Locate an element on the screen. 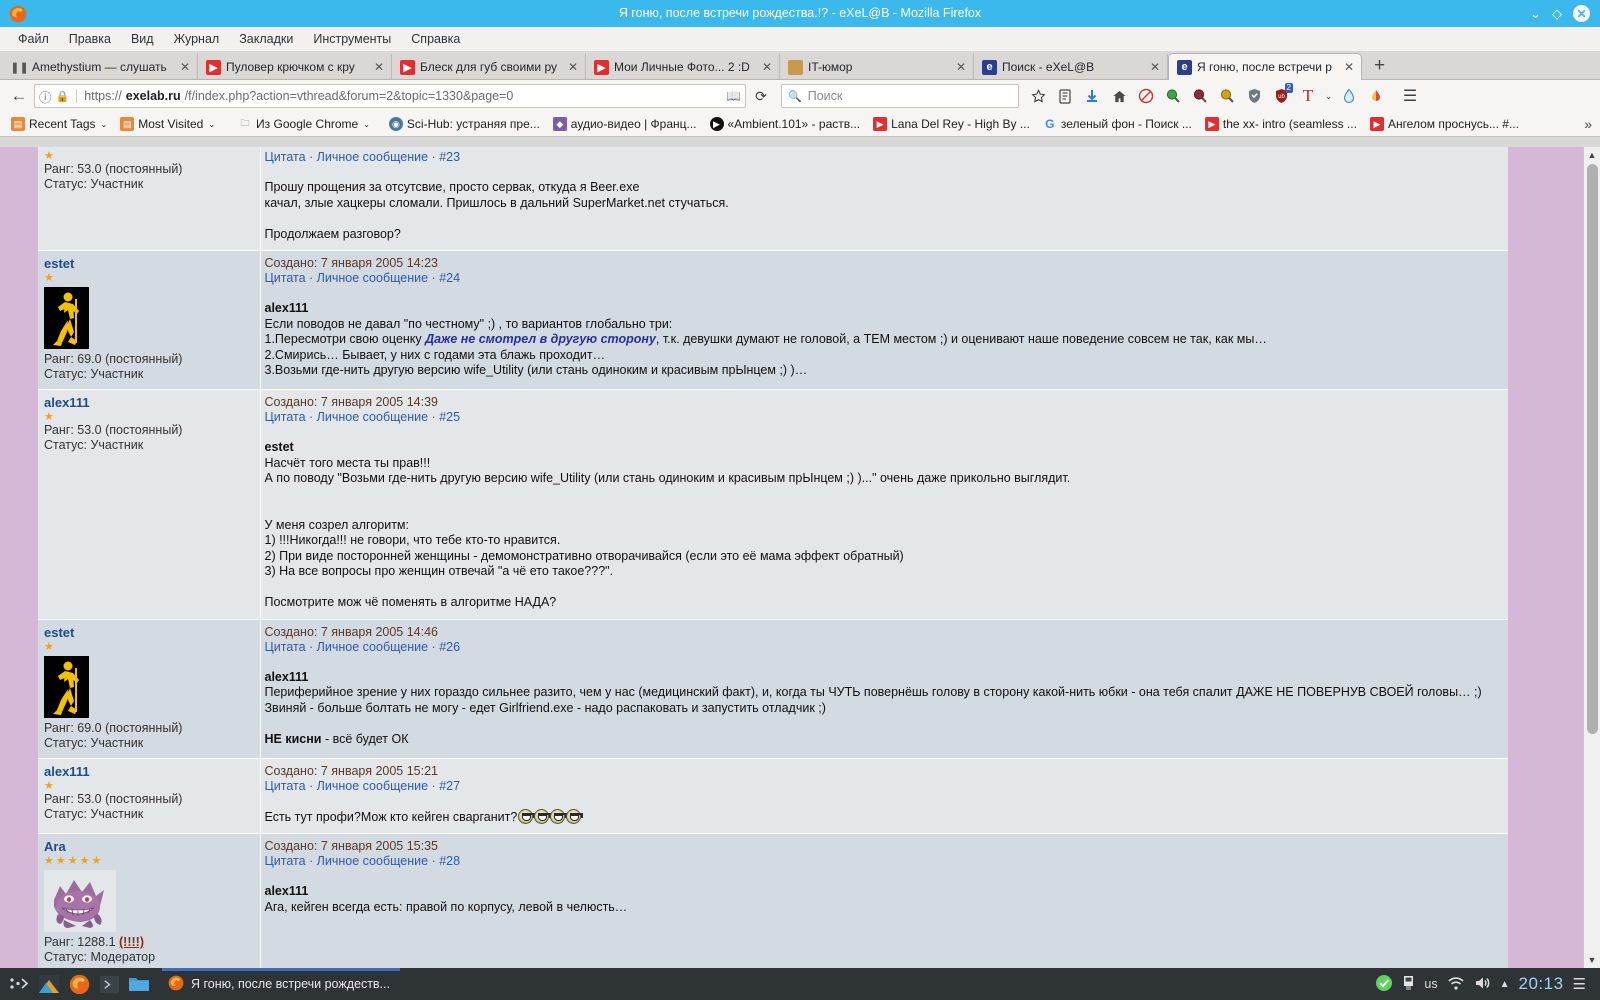 Image resolution: width=1600 pixels, height=1000 pixels. search-bar: 🔍 Поиск is located at coordinates (900, 96).